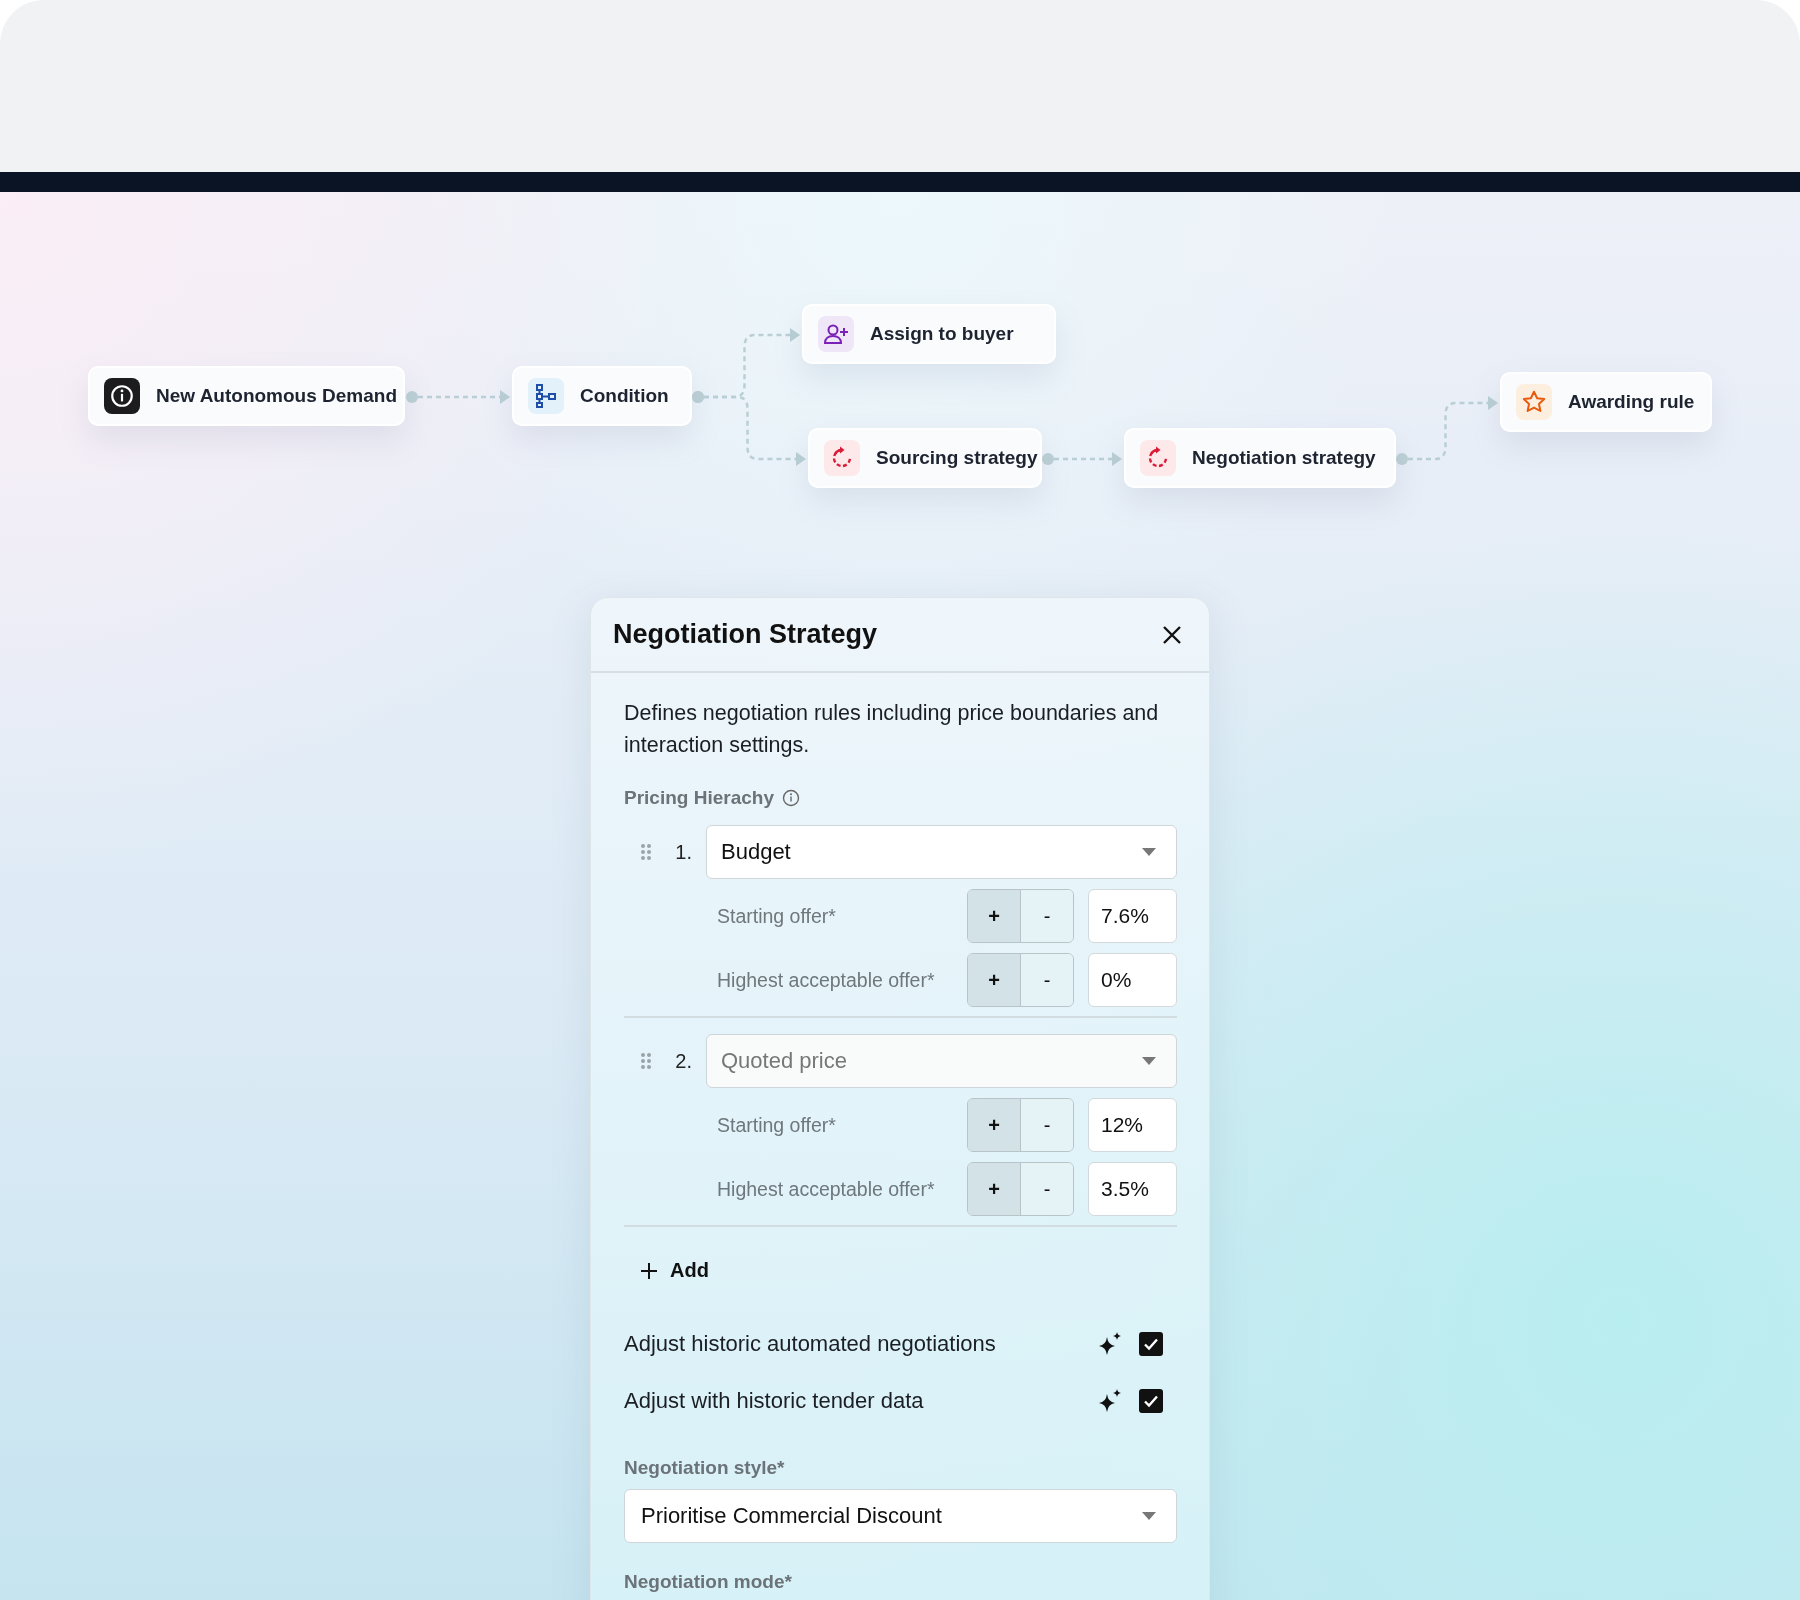 The height and width of the screenshot is (1600, 1800). I want to click on description: Defines negotiation rules including price boundaries and interaction settings., so click(892, 729).